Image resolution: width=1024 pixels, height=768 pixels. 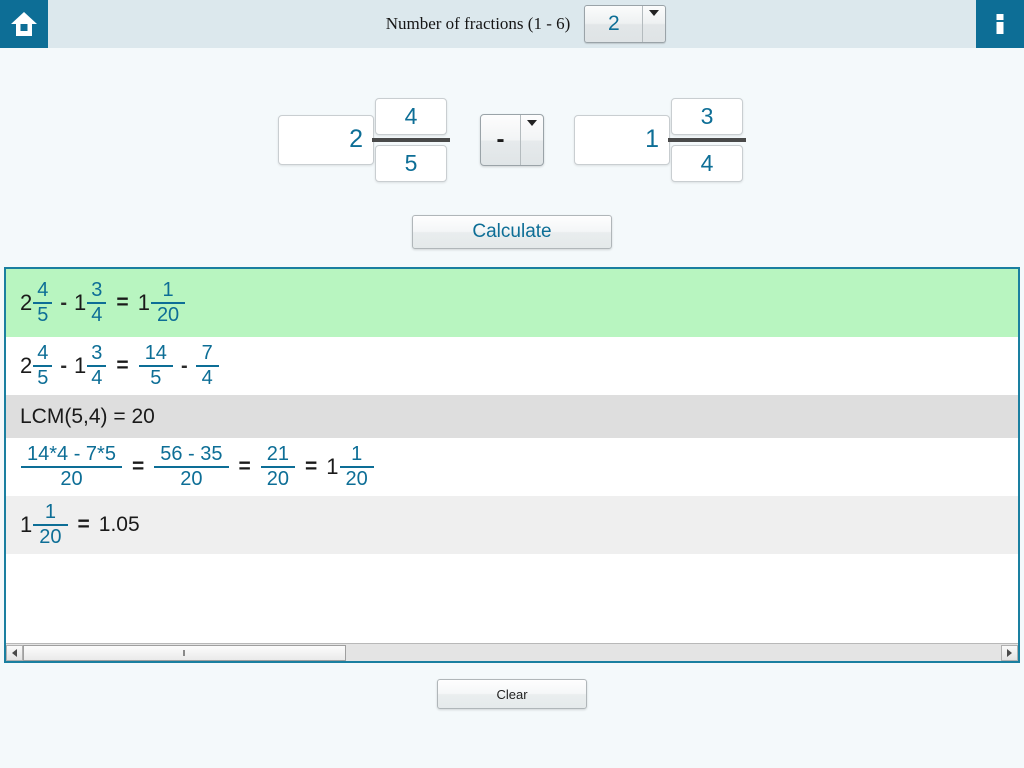 What do you see at coordinates (155, 365) in the screenshot?
I see `improper-i1-fraction: 14 5` at bounding box center [155, 365].